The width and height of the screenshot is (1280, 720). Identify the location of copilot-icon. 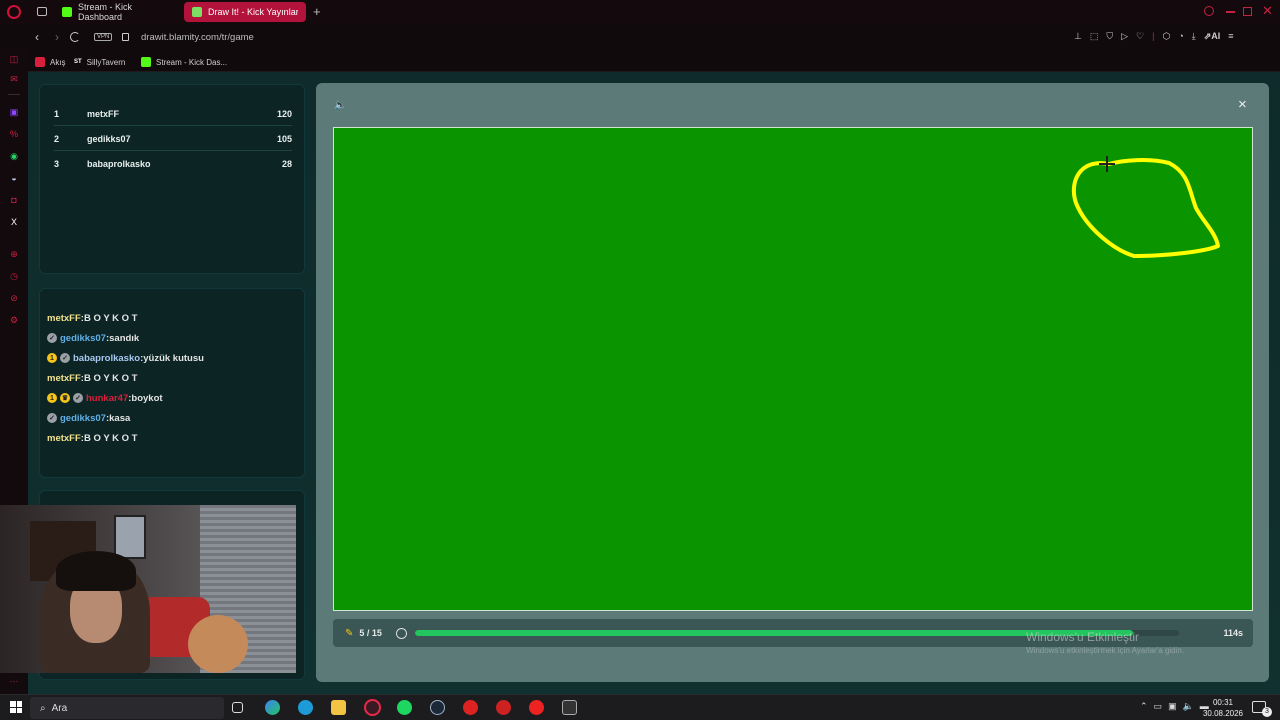
(272, 707).